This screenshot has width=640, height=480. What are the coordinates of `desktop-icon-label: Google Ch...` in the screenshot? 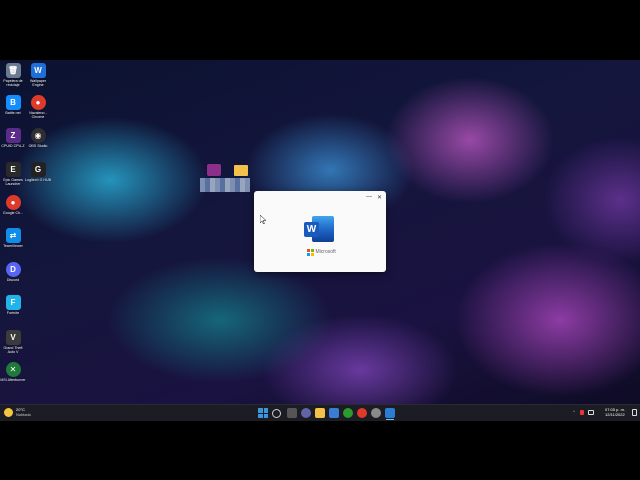 It's located at (13, 213).